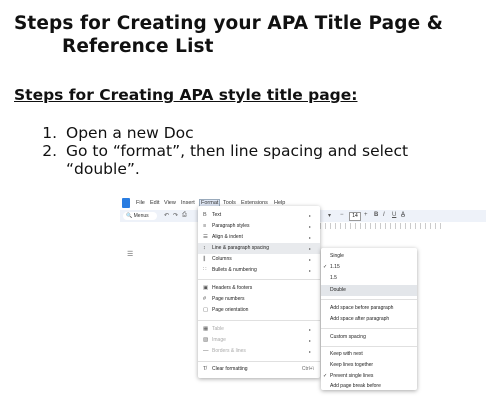 The height and width of the screenshot is (408, 486). What do you see at coordinates (337, 256) in the screenshot?
I see `submenu-item-label: Single` at bounding box center [337, 256].